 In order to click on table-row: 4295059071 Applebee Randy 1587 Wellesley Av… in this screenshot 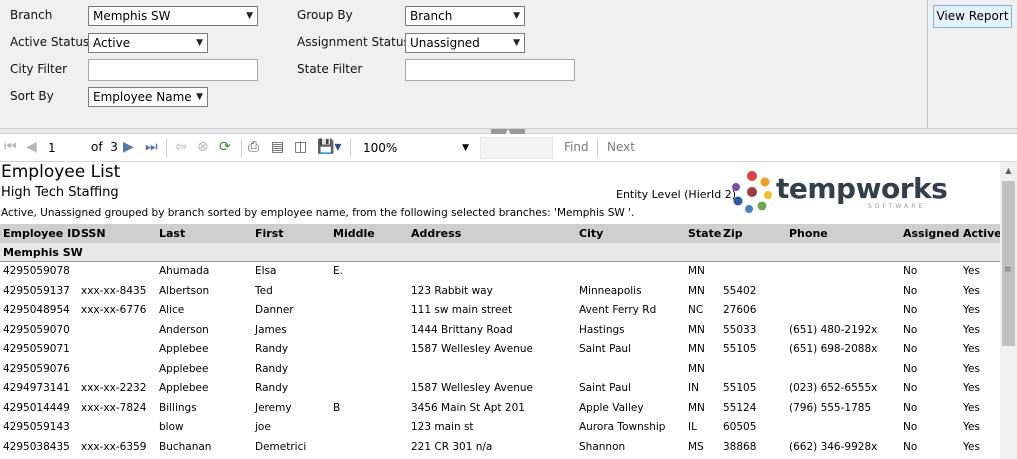, I will do `click(500, 350)`.